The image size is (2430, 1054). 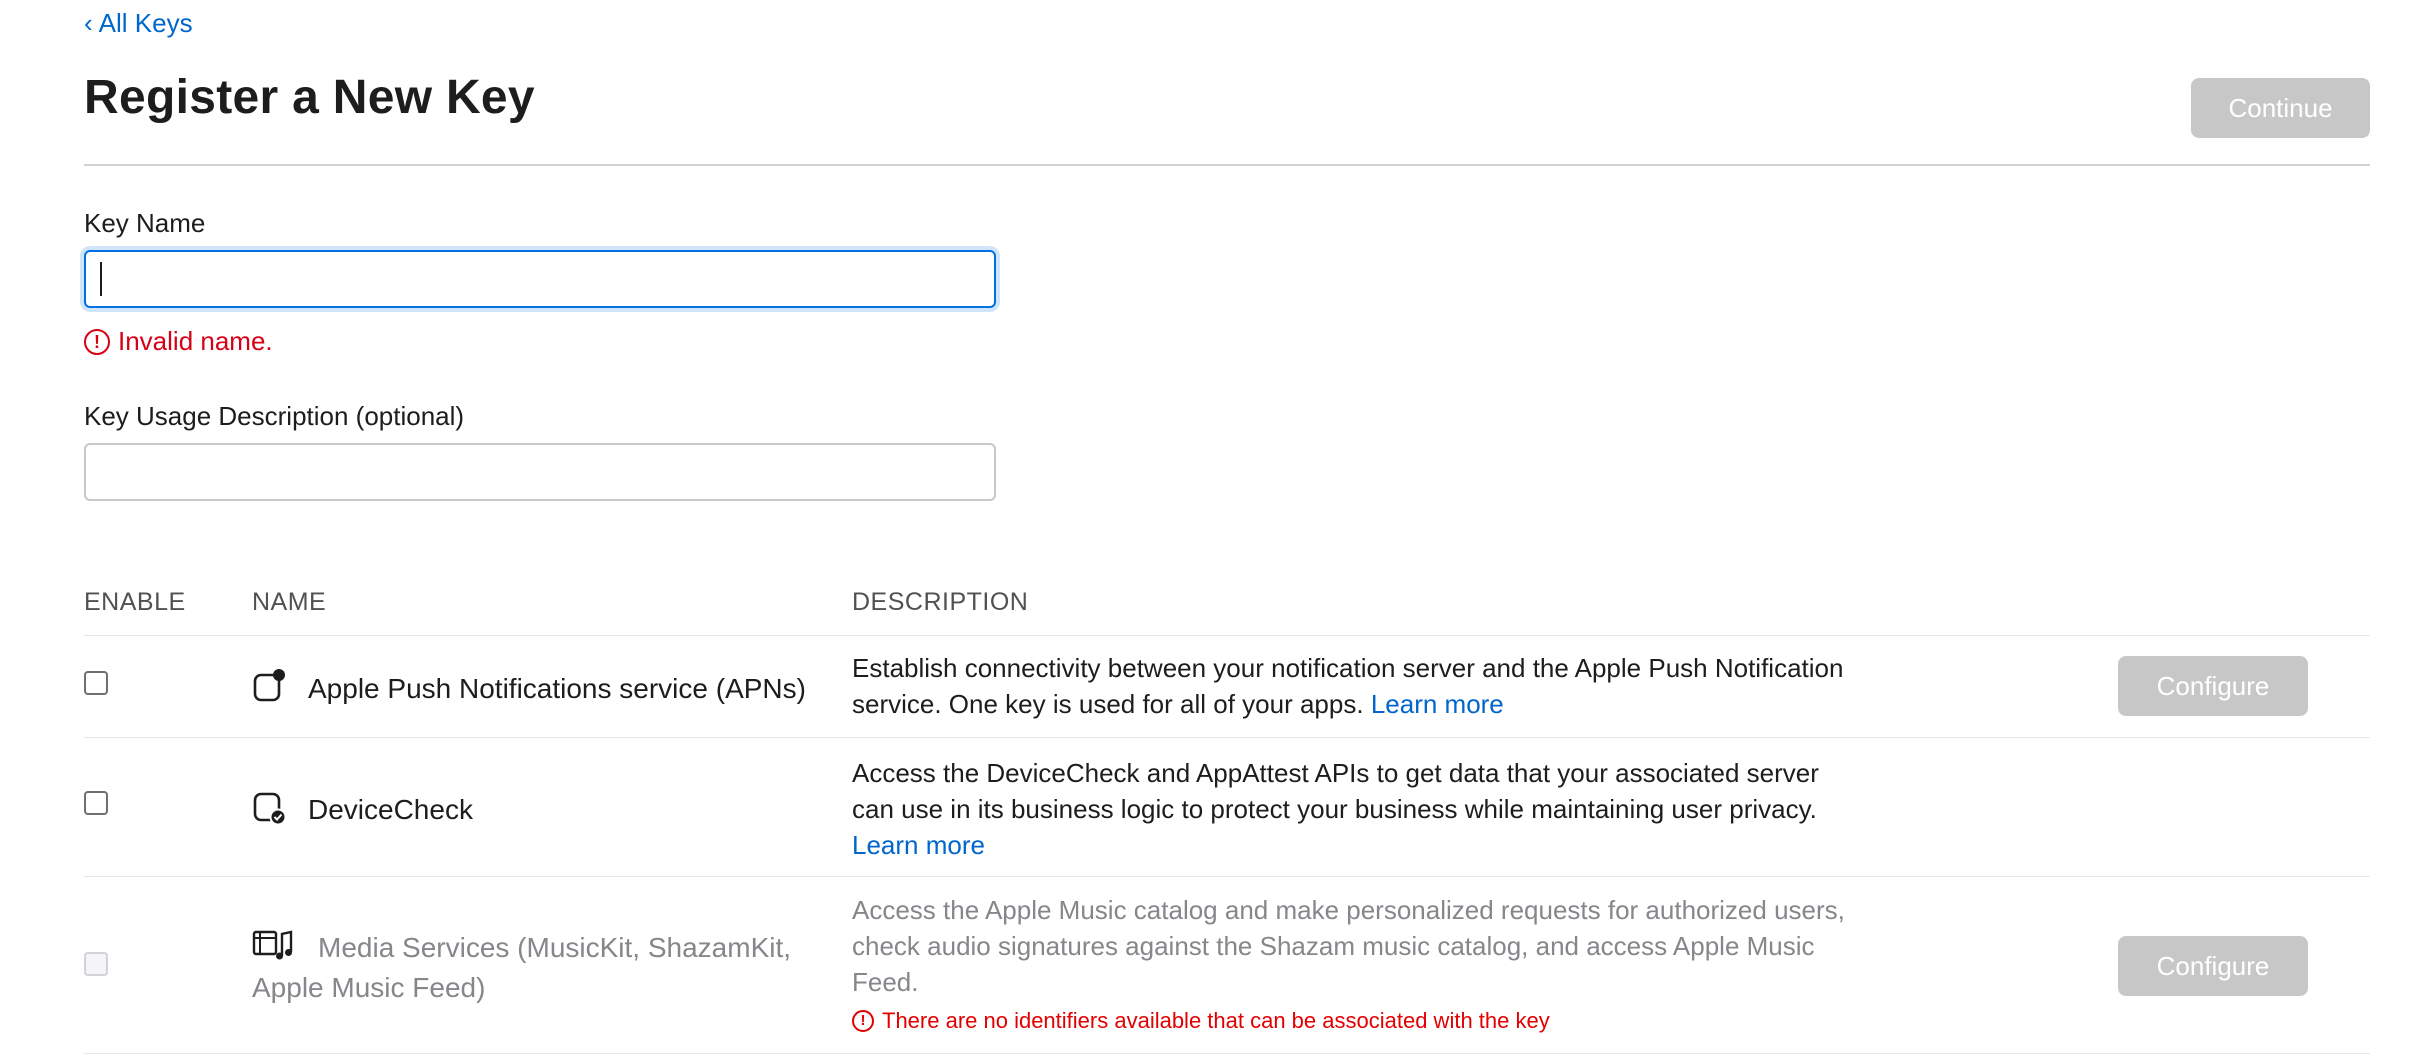 I want to click on enable-checkbox-apns, so click(x=96, y=683).